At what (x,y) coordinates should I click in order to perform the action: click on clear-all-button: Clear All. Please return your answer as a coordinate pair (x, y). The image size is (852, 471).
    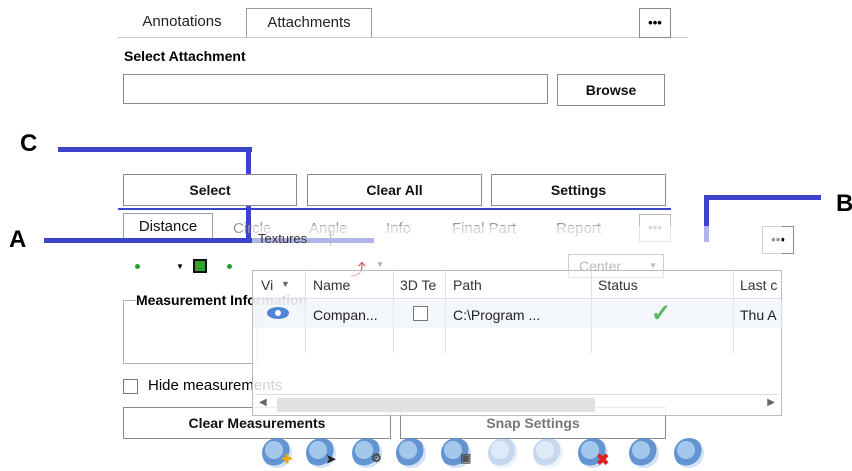
    Looking at the image, I should click on (394, 190).